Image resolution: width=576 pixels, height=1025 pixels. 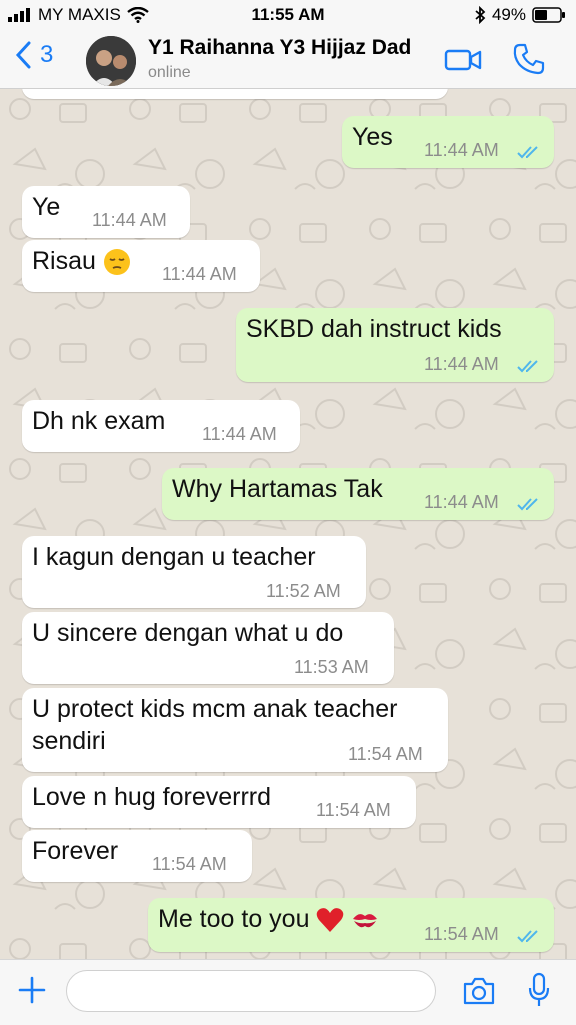 I want to click on message-bubble-outgoing: Why Hartamas Tak 11:44 AM, so click(x=358, y=494).